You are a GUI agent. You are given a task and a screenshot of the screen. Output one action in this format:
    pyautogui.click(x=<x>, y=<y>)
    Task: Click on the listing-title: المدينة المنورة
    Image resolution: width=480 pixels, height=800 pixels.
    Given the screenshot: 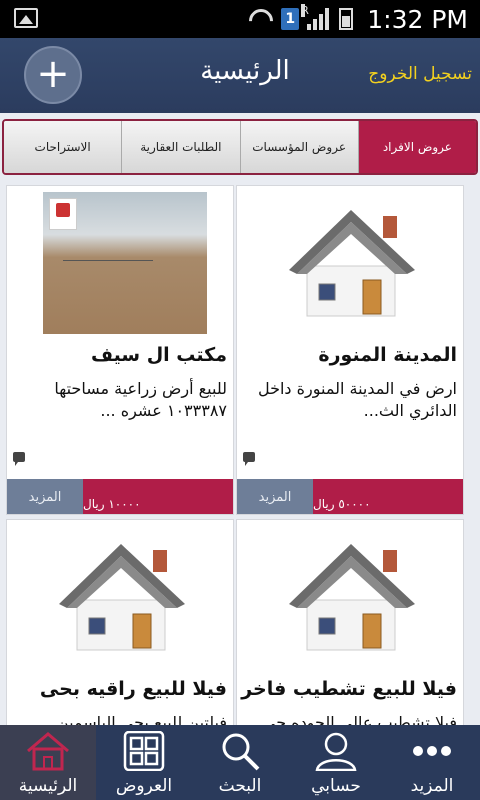 What is the action you would take?
    pyautogui.click(x=387, y=355)
    